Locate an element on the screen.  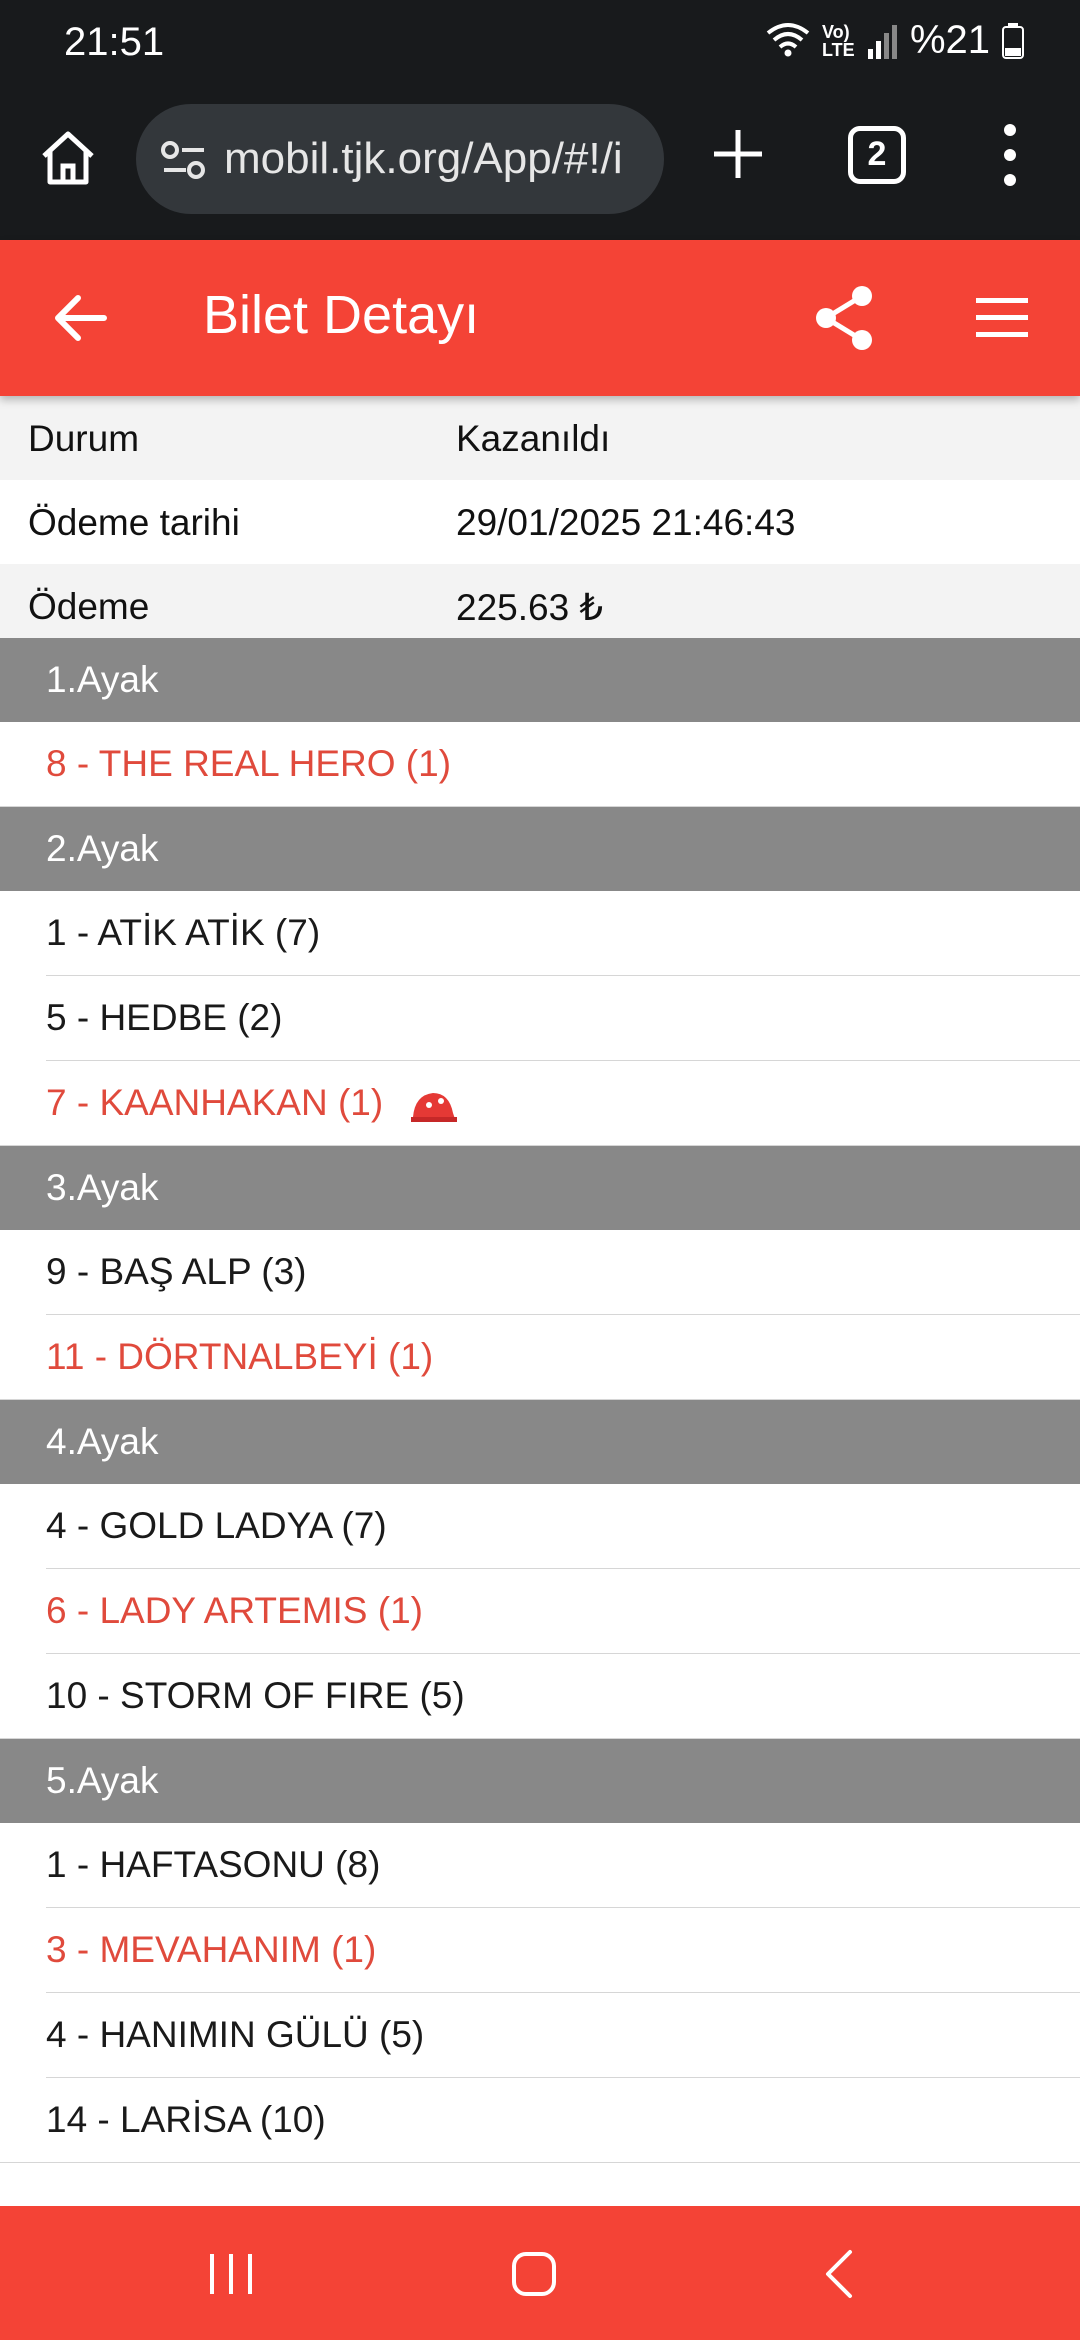
system-nav-bar is located at coordinates (540, 2273).